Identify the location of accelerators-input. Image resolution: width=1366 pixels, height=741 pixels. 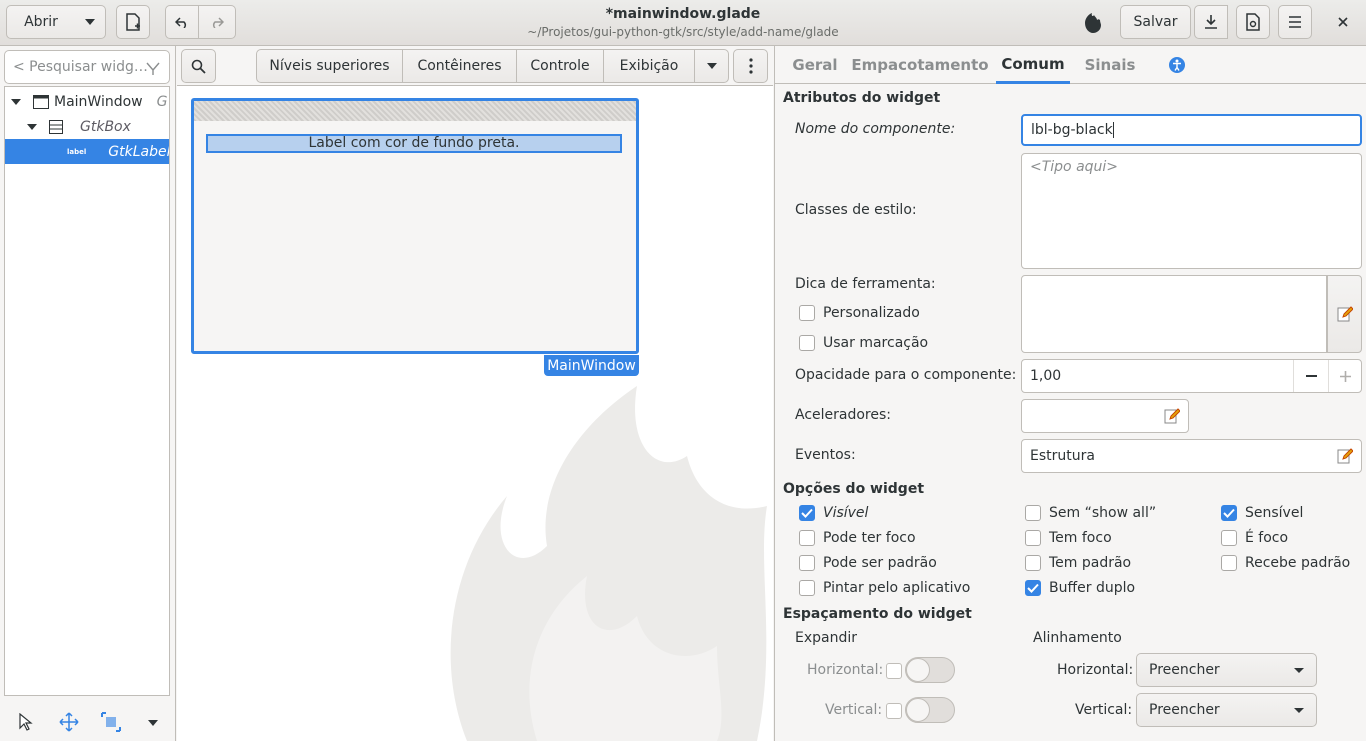
(1105, 416).